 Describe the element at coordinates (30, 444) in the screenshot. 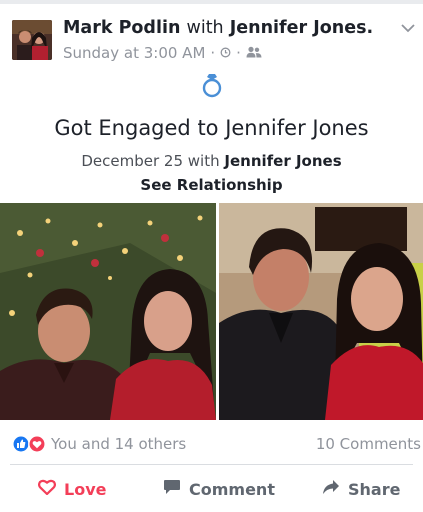

I see `reaction-icons` at that location.